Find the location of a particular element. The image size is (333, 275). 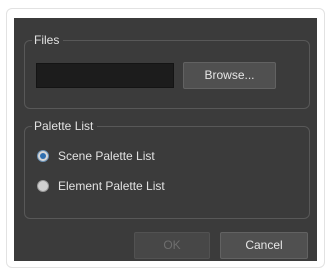

scene-palette-list-label: Scene Palette List is located at coordinates (106, 156).